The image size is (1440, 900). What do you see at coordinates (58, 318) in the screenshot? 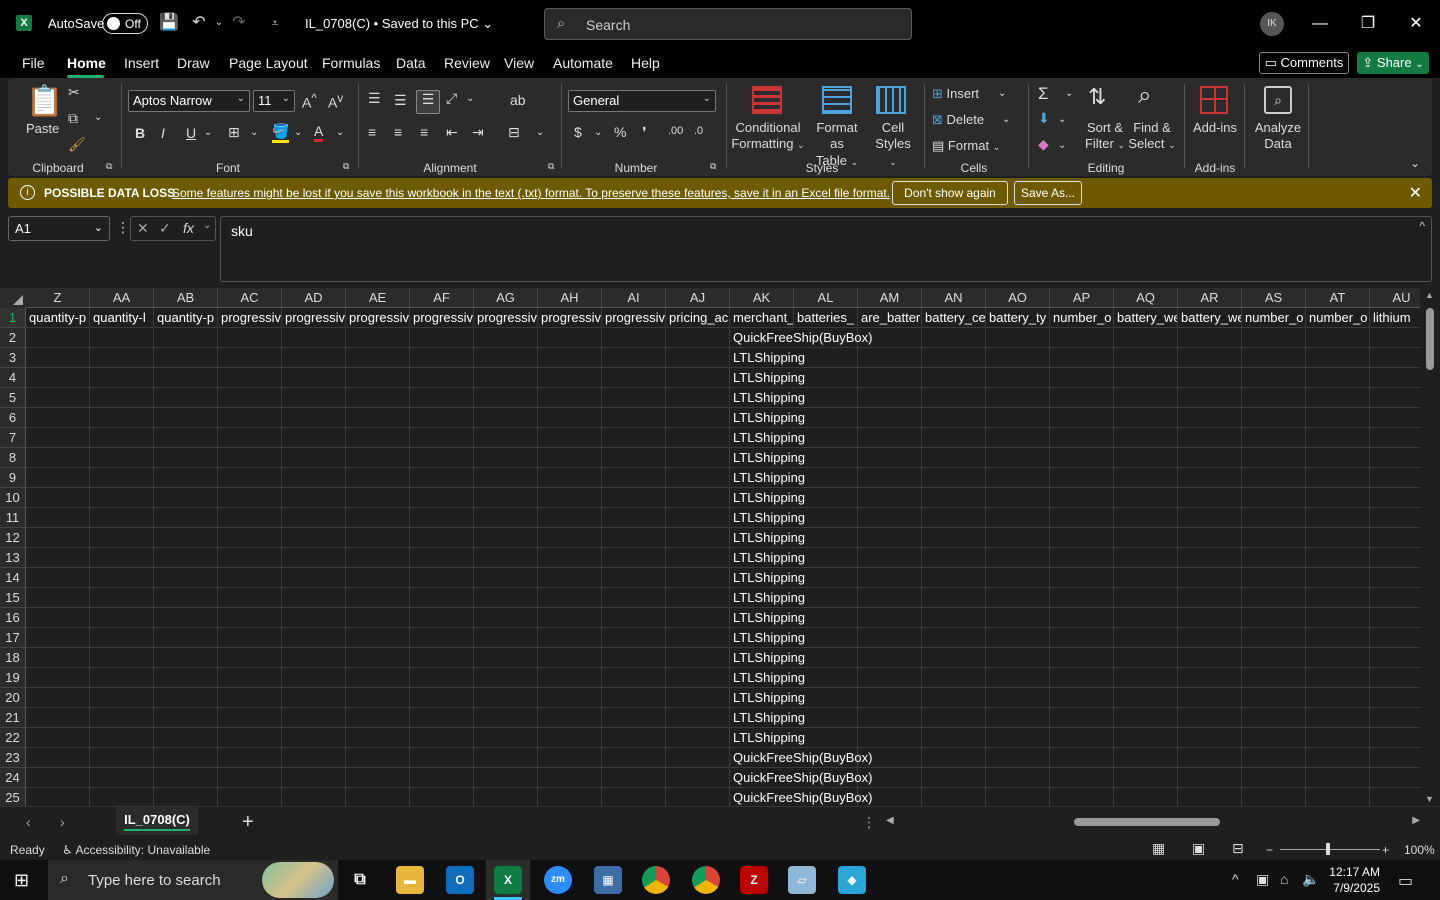
I see `cell-z1: quantity-p` at bounding box center [58, 318].